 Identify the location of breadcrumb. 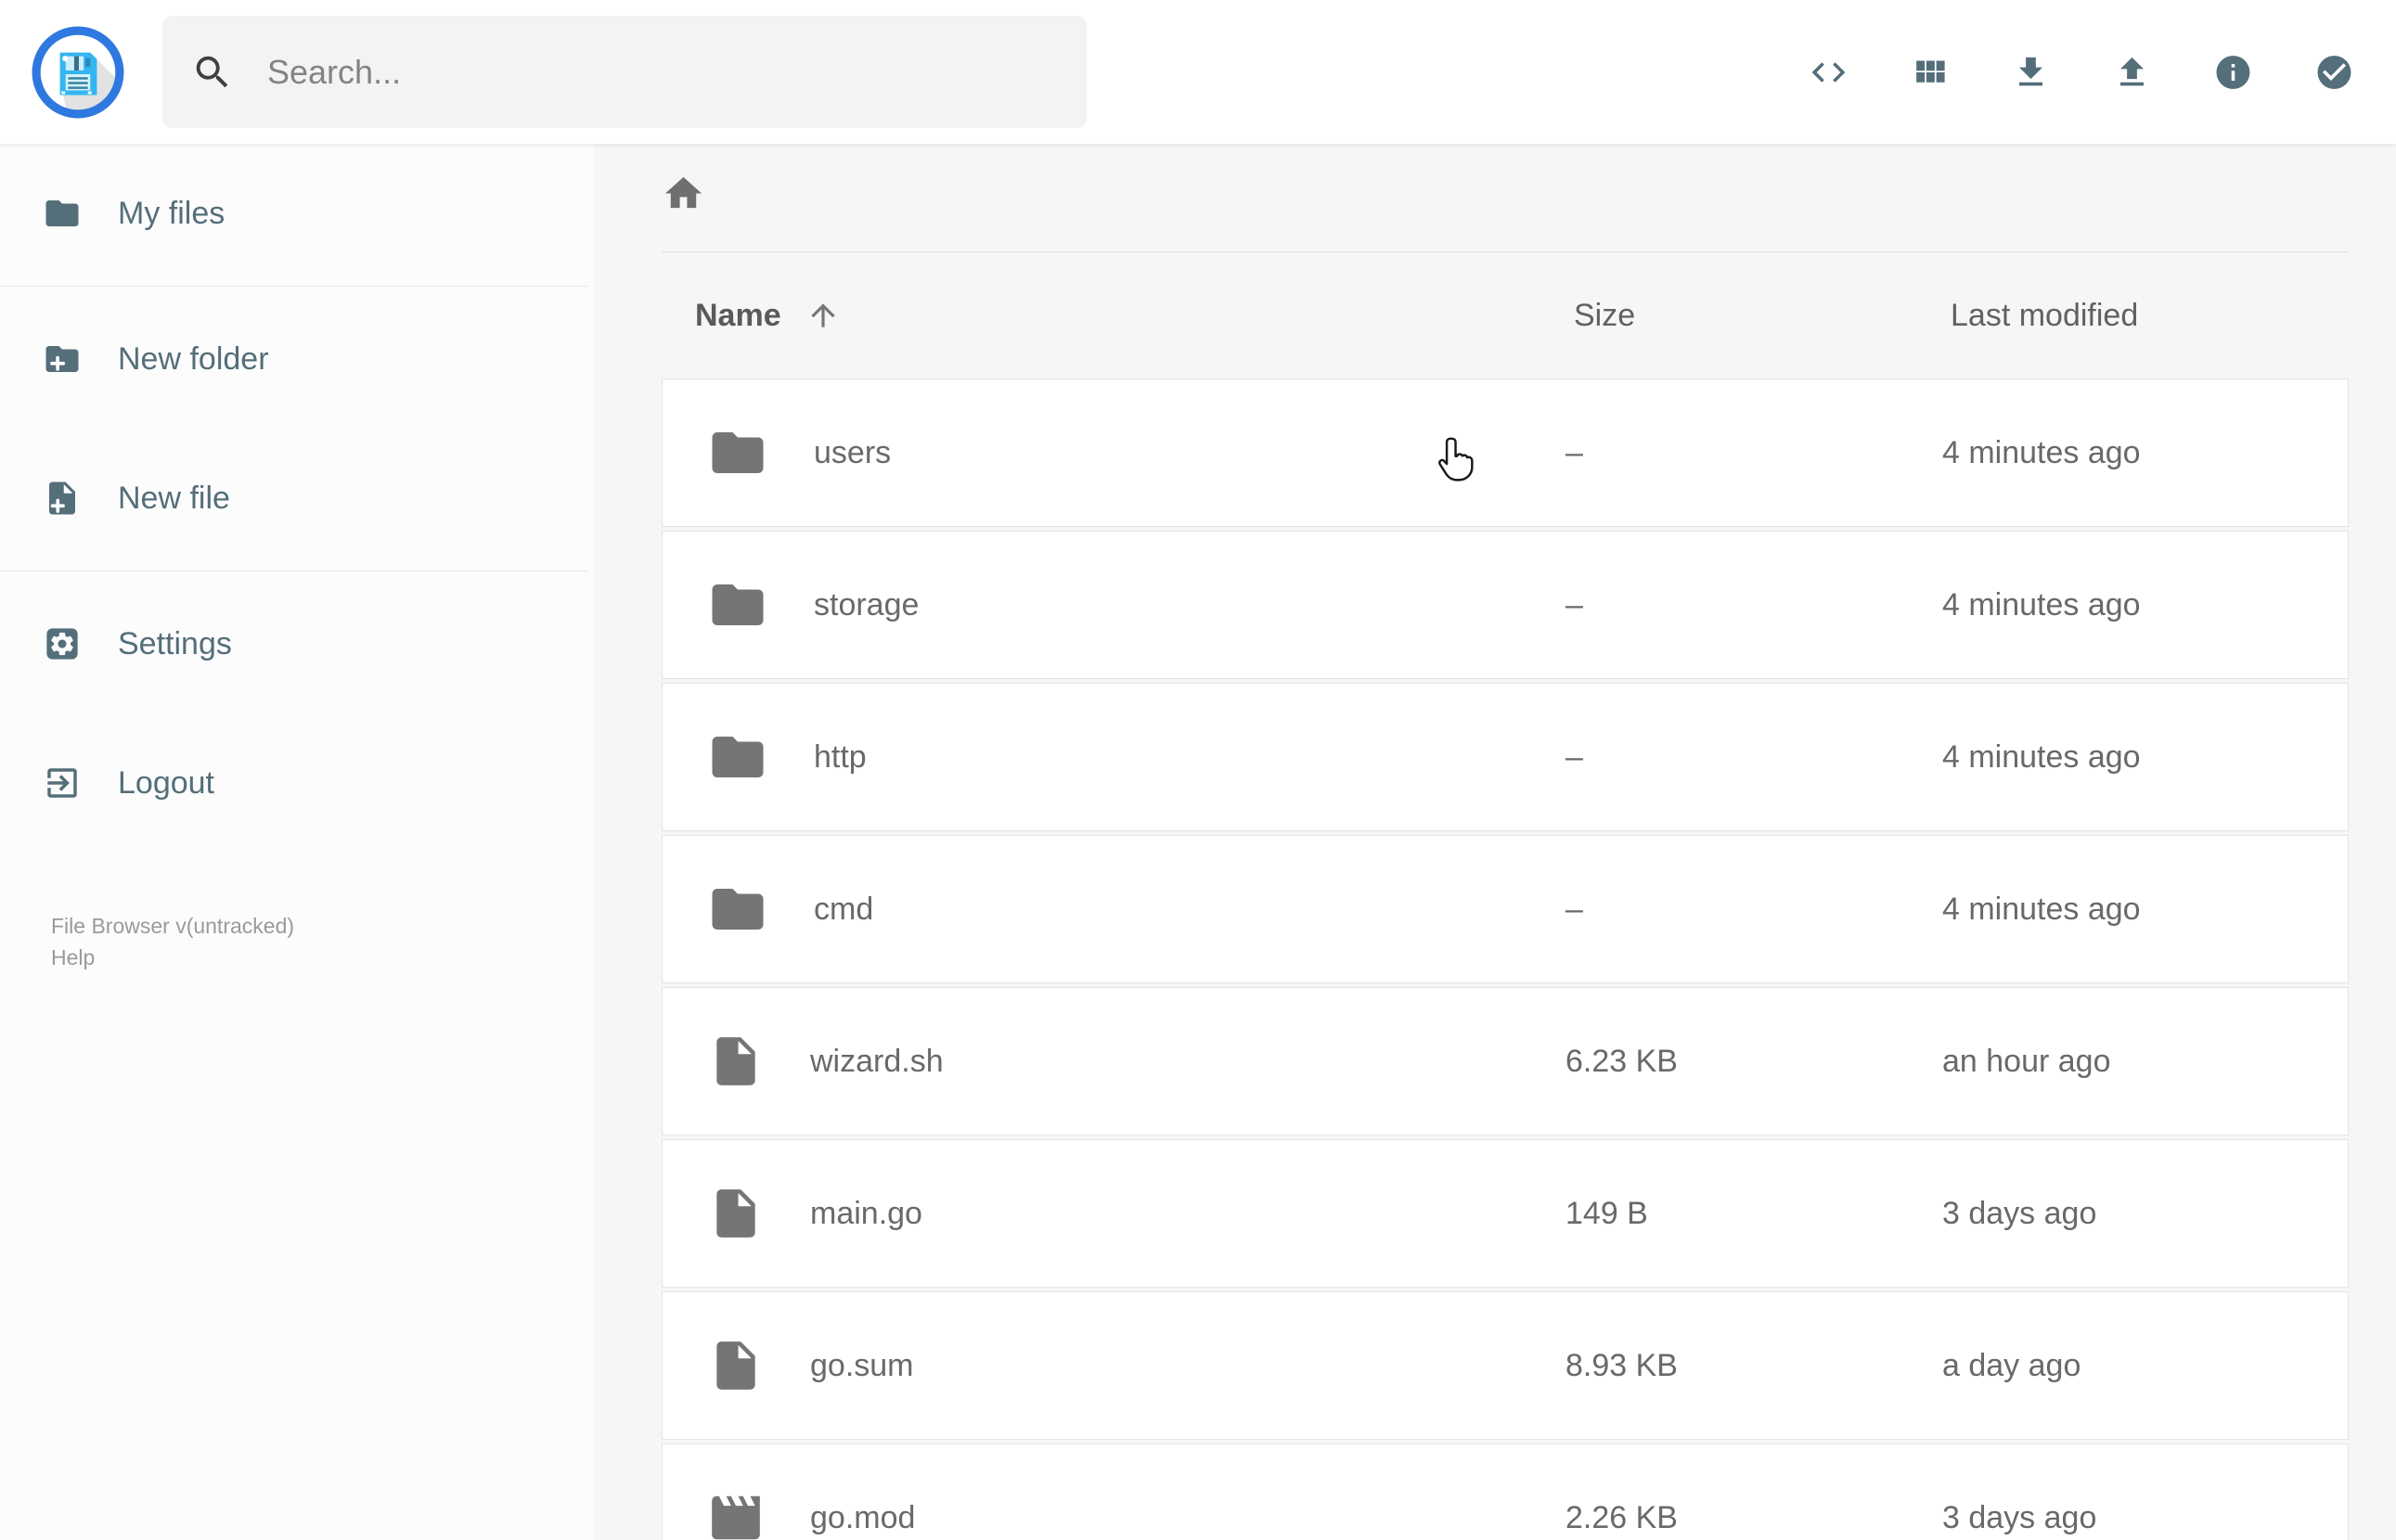
(1505, 194).